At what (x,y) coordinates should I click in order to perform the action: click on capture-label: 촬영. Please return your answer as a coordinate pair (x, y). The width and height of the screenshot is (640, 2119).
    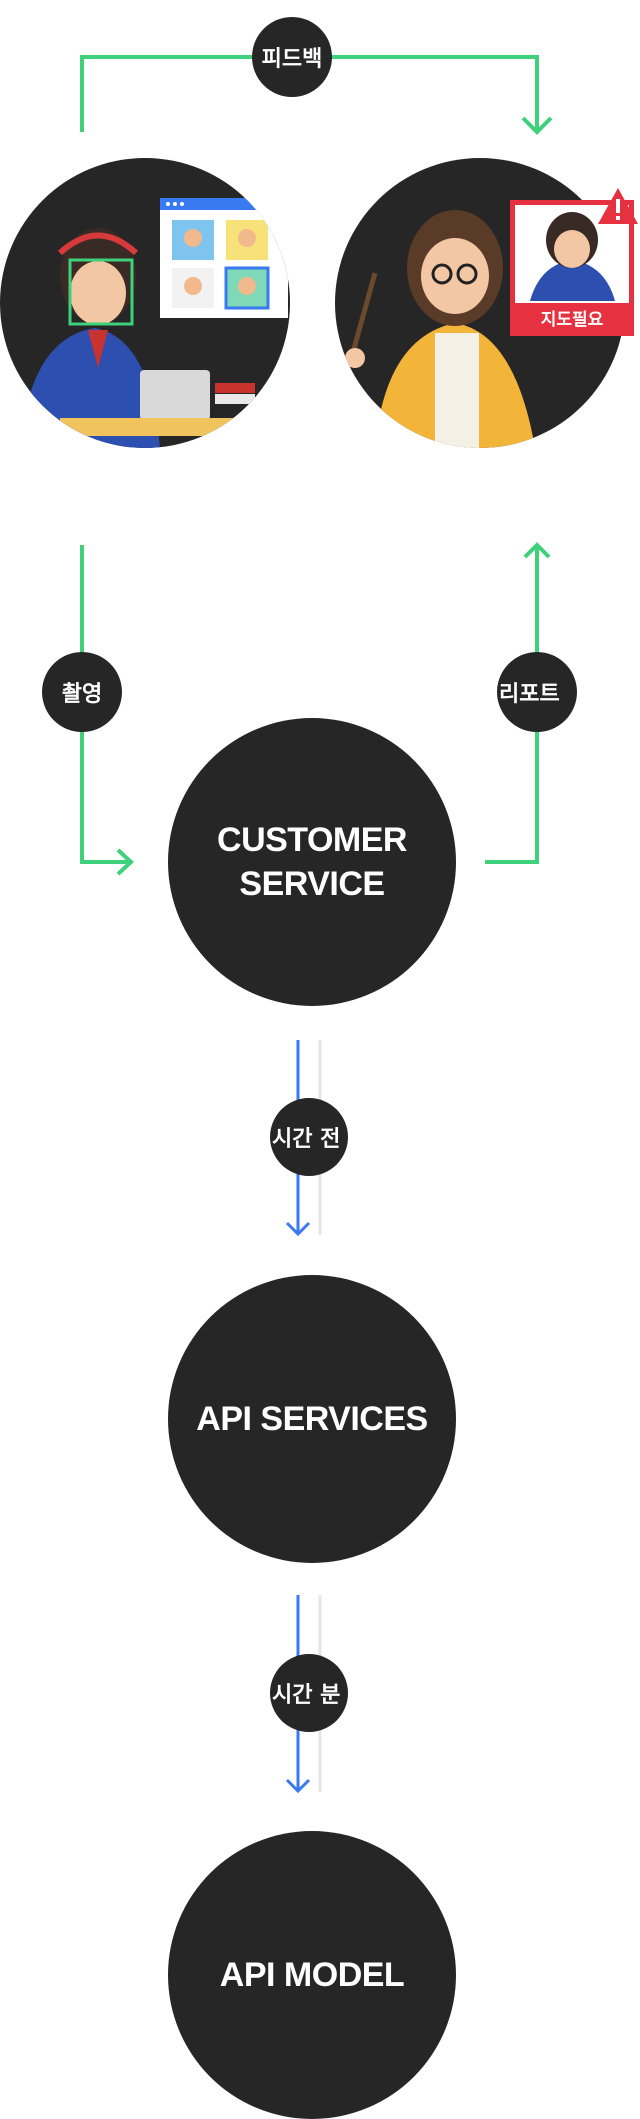
    Looking at the image, I should click on (82, 692).